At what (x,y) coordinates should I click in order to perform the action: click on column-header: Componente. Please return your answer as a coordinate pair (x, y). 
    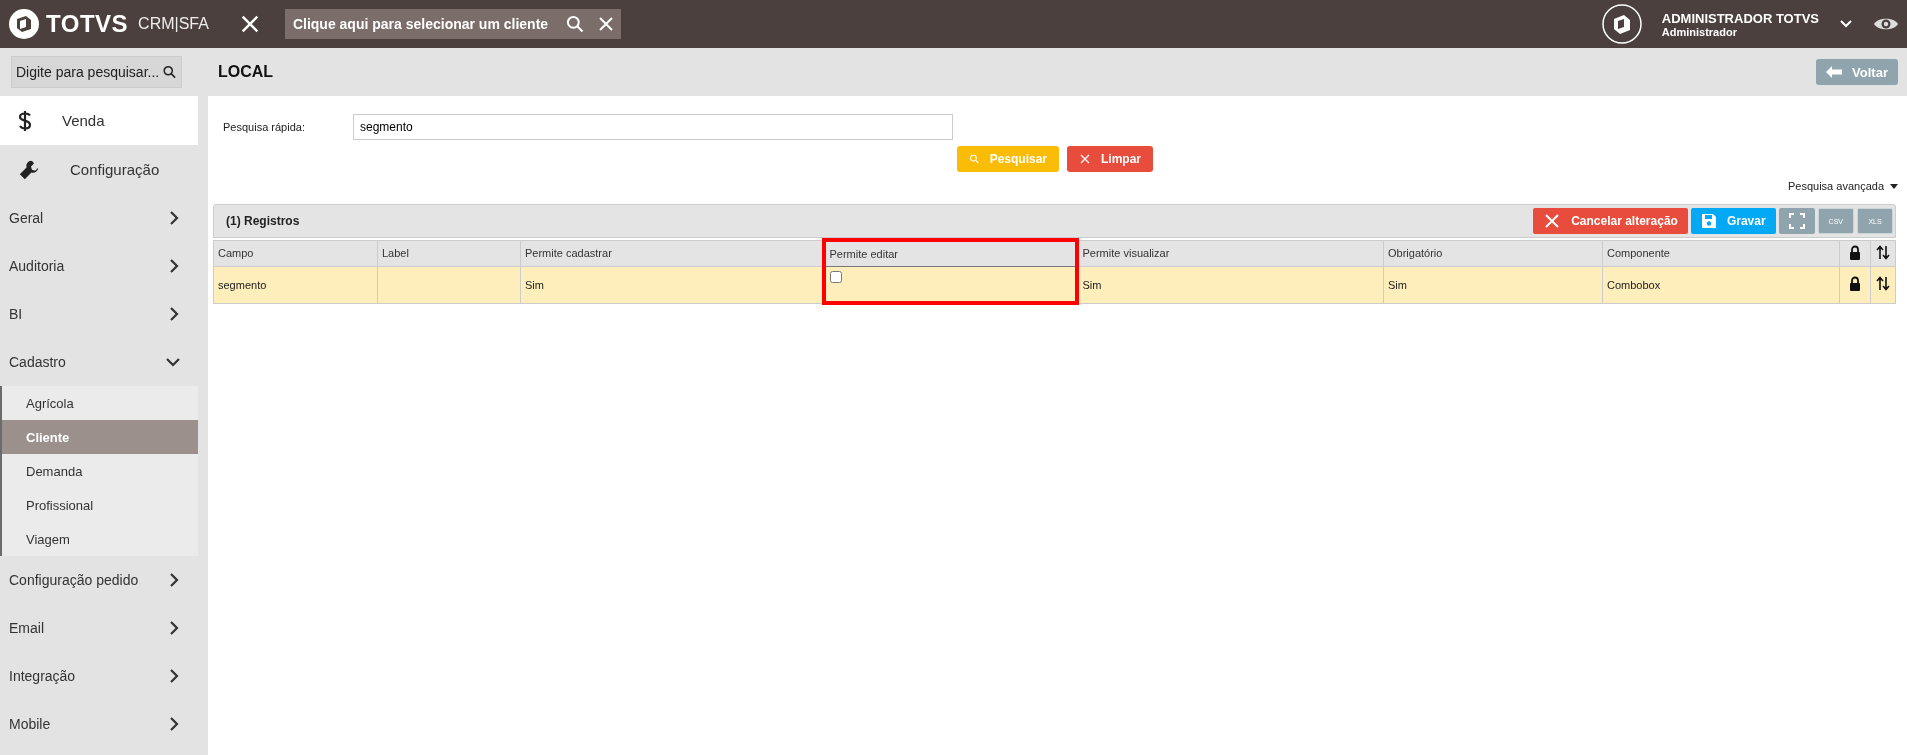
    Looking at the image, I should click on (1721, 253).